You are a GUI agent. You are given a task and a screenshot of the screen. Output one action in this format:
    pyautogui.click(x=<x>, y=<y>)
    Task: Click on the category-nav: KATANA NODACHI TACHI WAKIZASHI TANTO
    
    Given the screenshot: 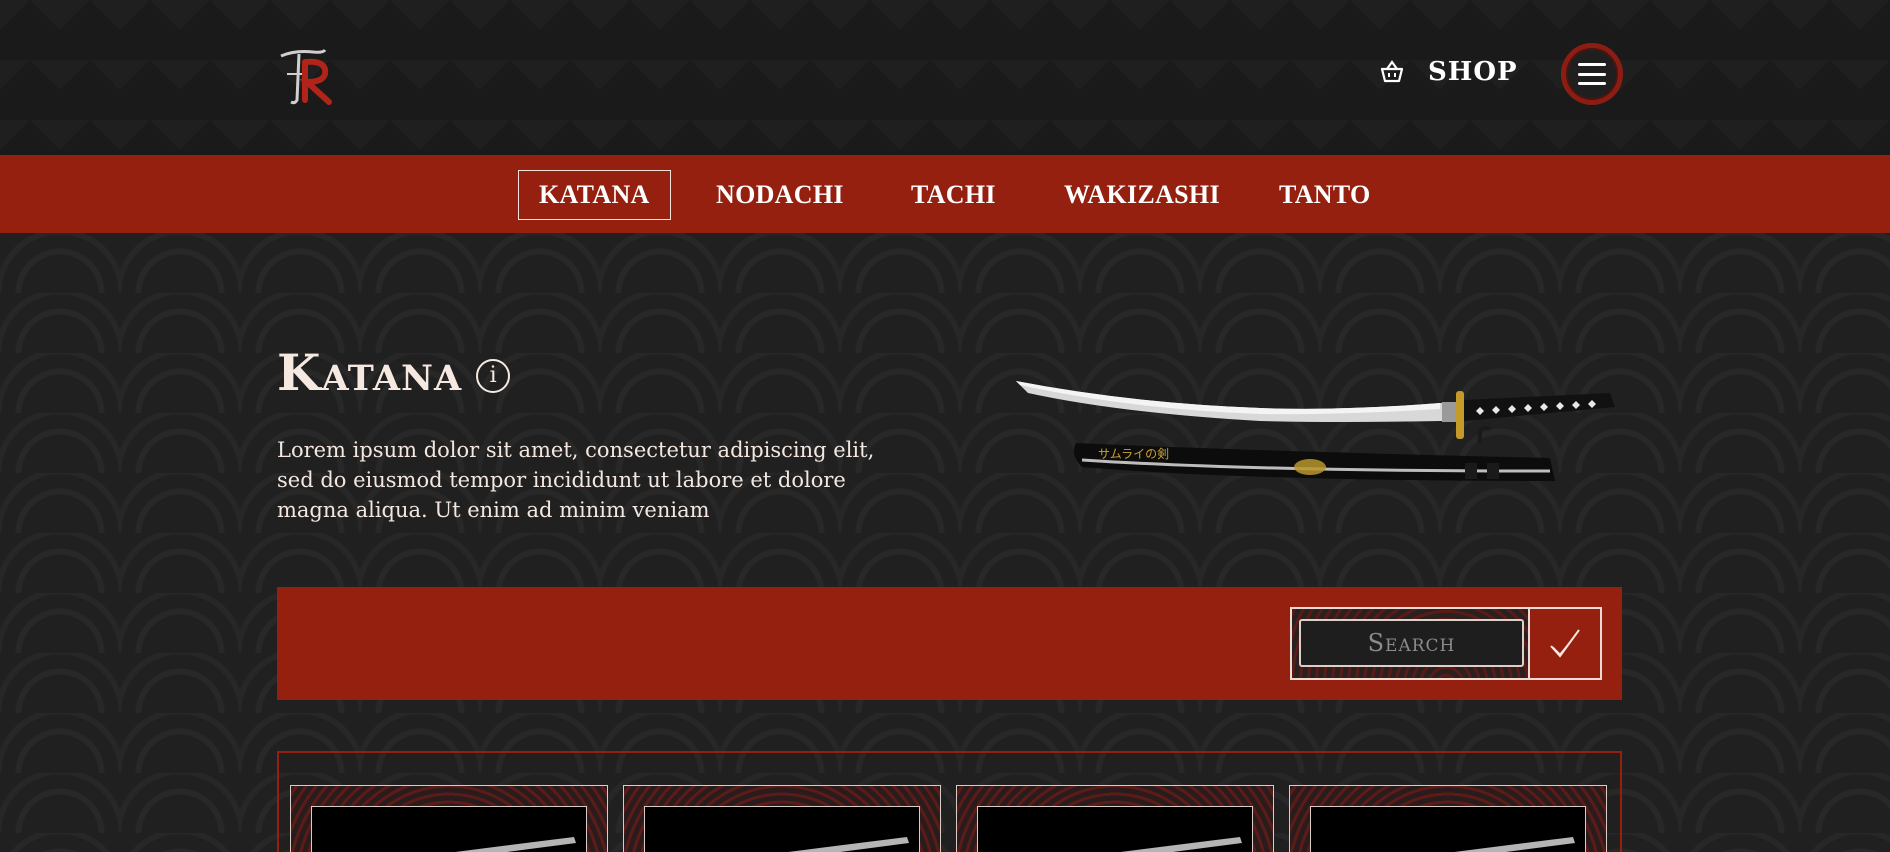 What is the action you would take?
    pyautogui.click(x=945, y=194)
    